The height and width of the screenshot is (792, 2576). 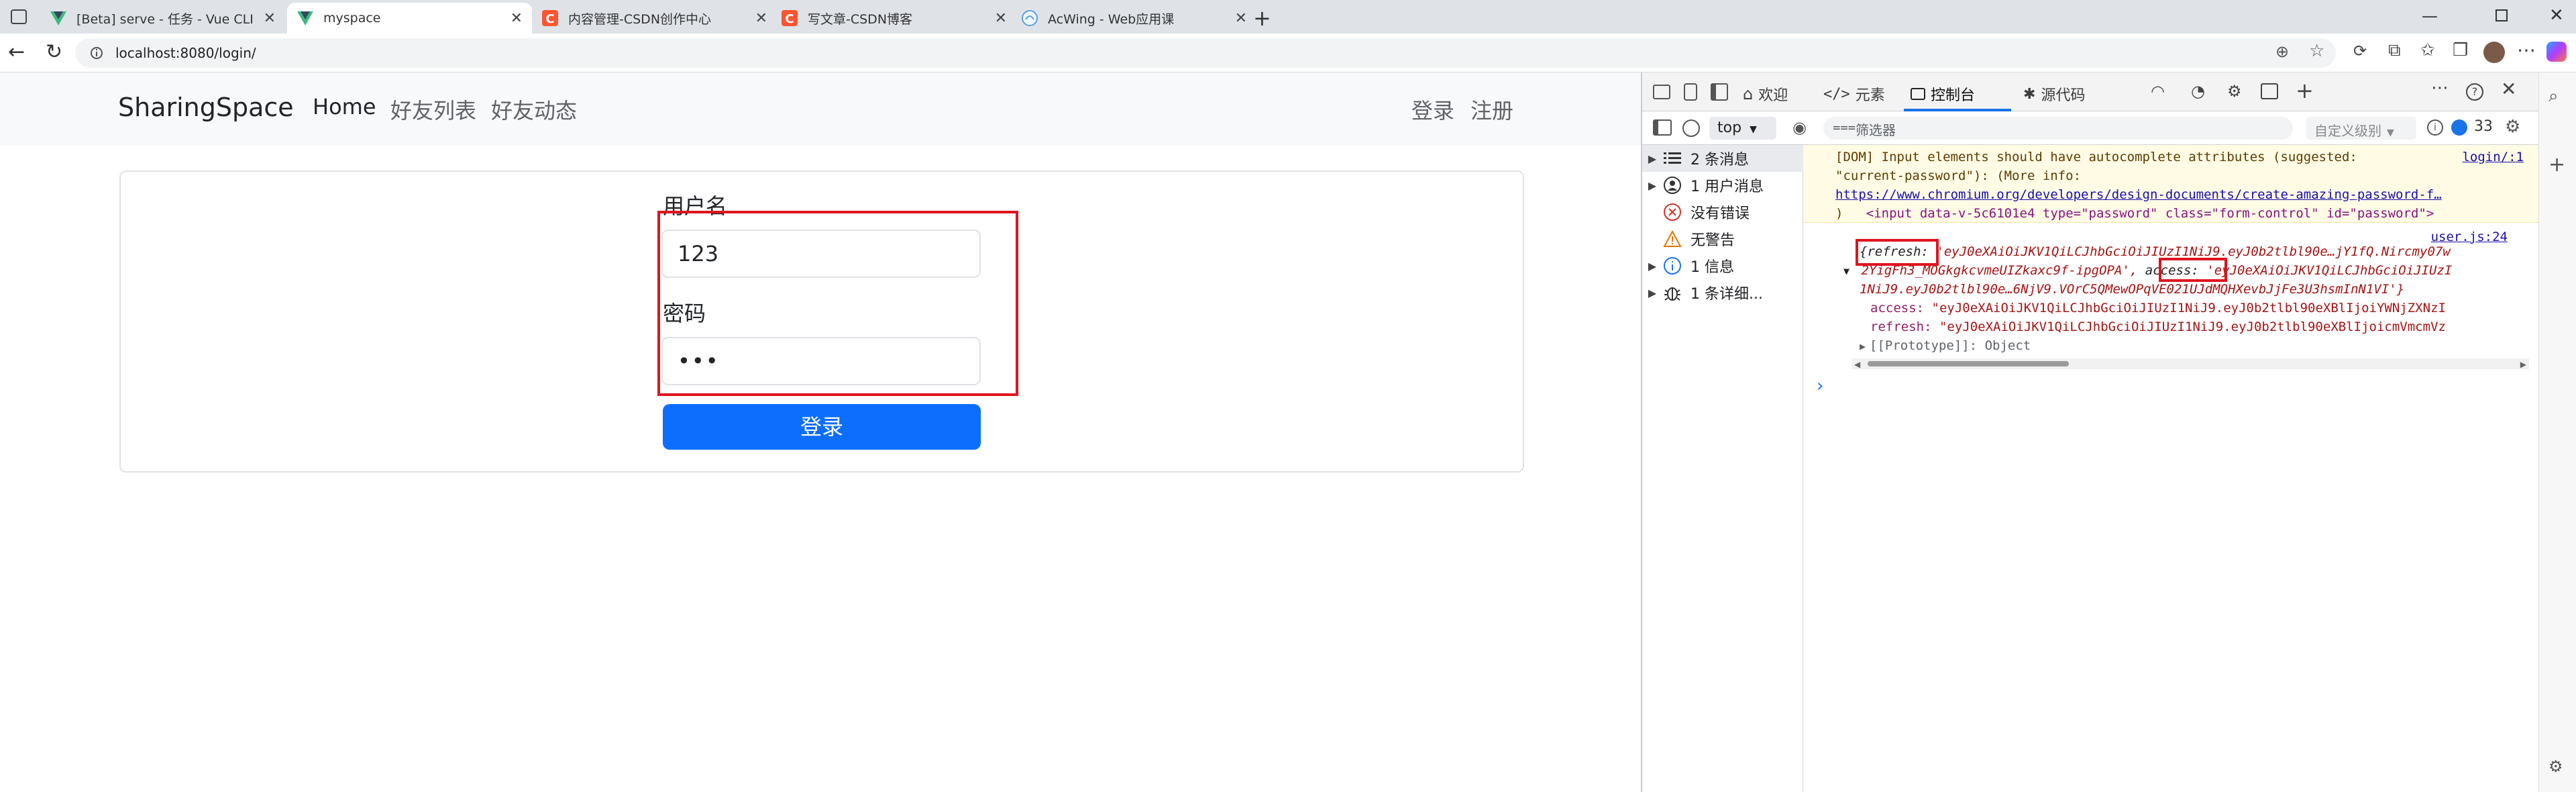 I want to click on sidebar-label: 无警告, so click(x=1712, y=240).